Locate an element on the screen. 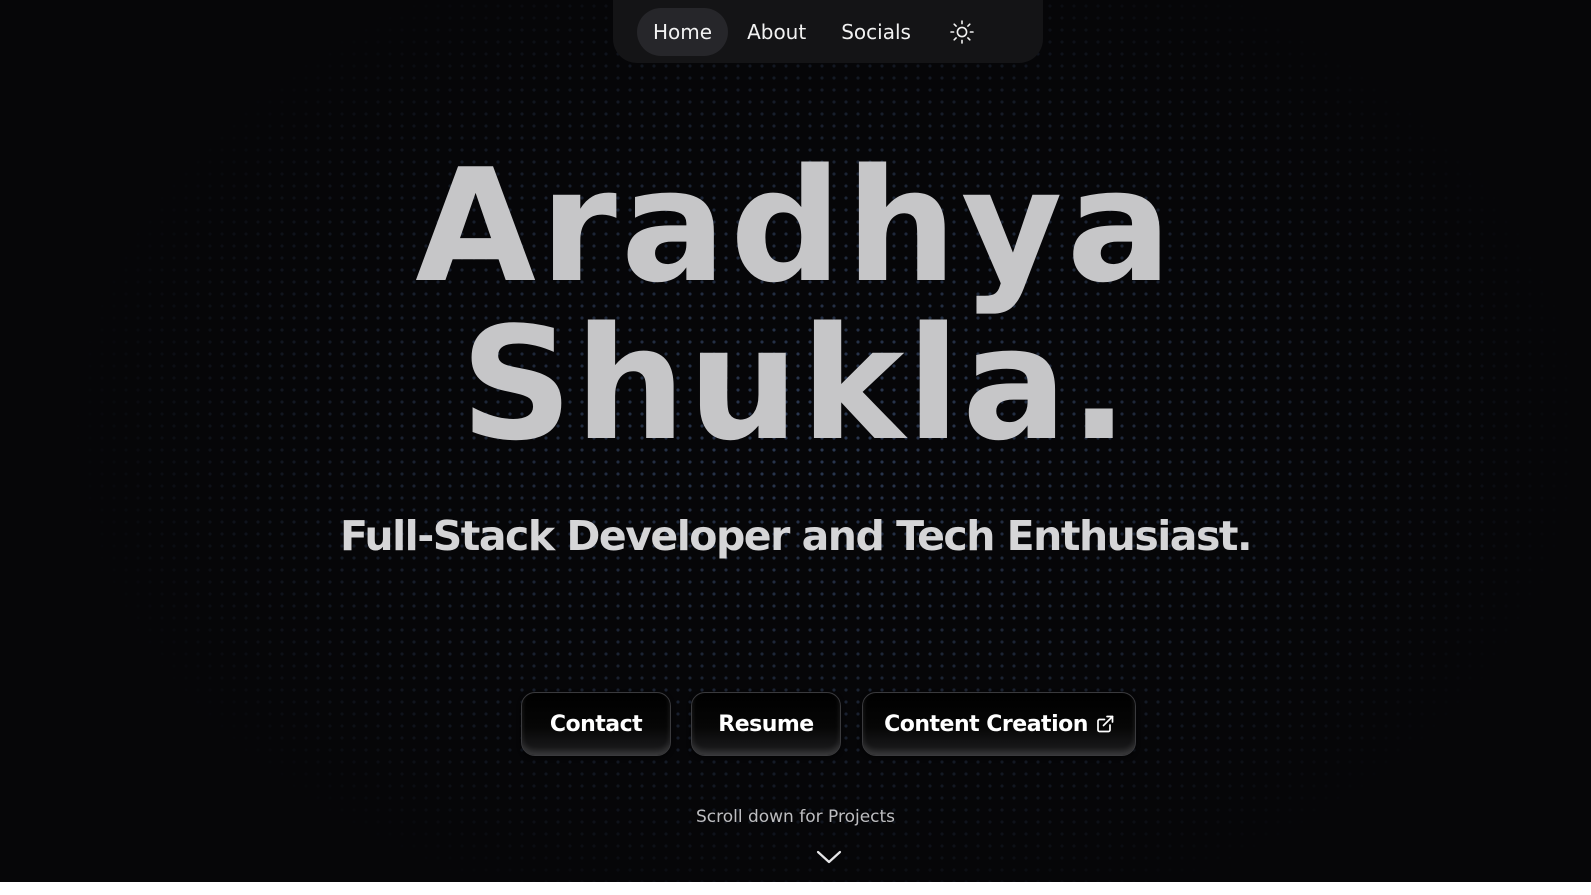  theme-toggle-button is located at coordinates (962, 32).